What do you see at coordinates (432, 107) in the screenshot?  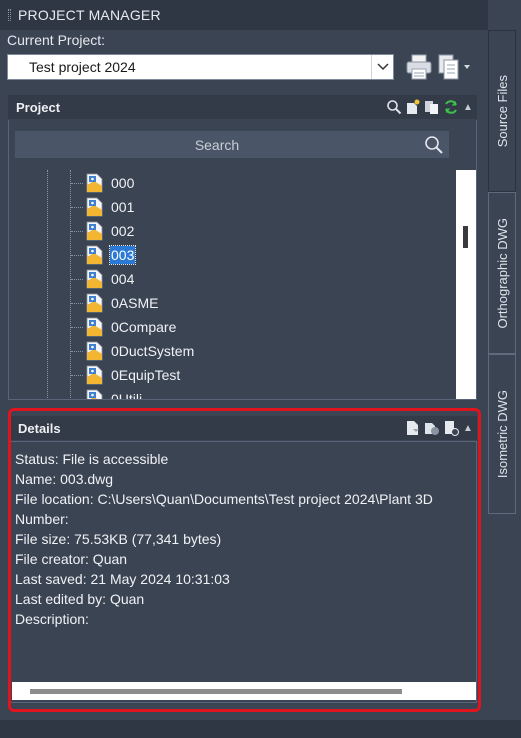 I see `copy-files-icon` at bounding box center [432, 107].